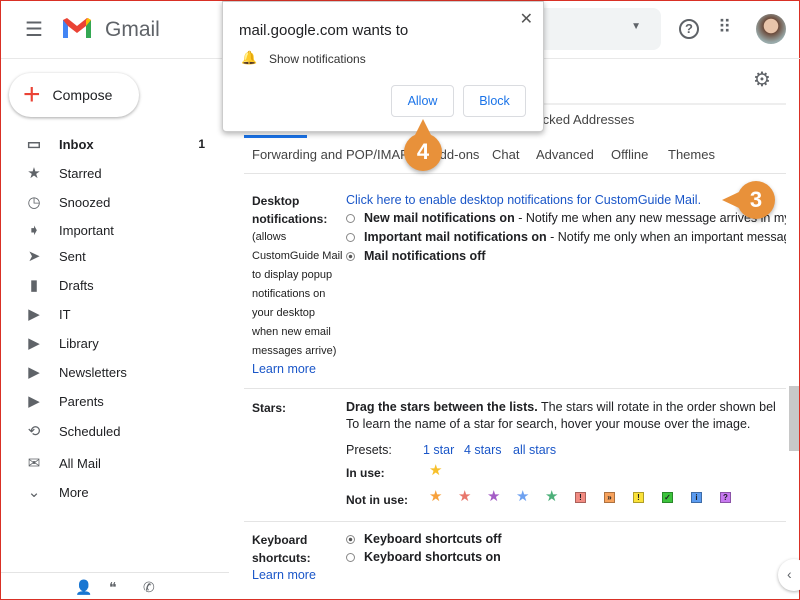  What do you see at coordinates (115, 285) in the screenshot?
I see `sidebar-item-drafts: ▮ Drafts` at bounding box center [115, 285].